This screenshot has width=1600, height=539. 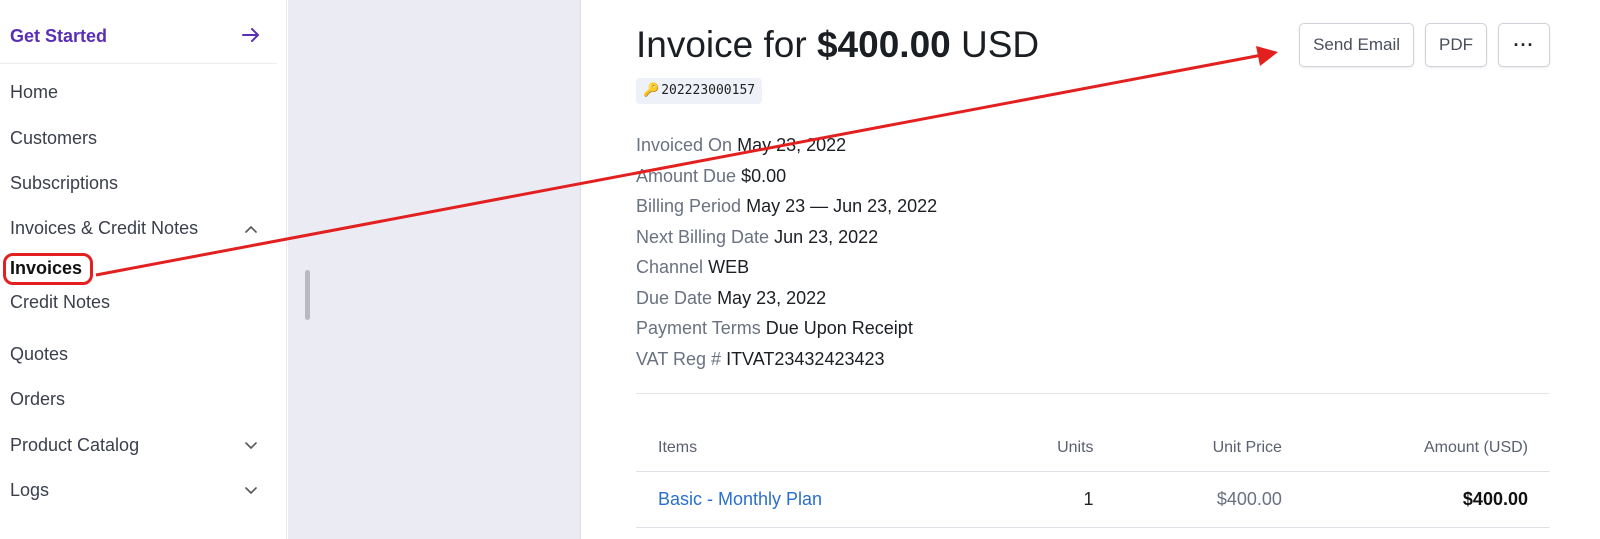 I want to click on detail-value: May 23 — Jun 23, 2022, so click(x=842, y=206).